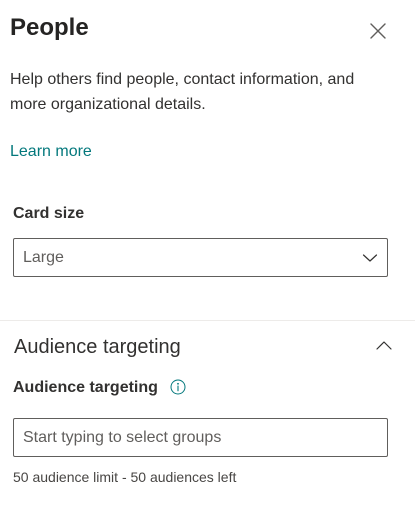 The width and height of the screenshot is (415, 532). Describe the element at coordinates (384, 345) in the screenshot. I see `chevron-up-icon` at that location.